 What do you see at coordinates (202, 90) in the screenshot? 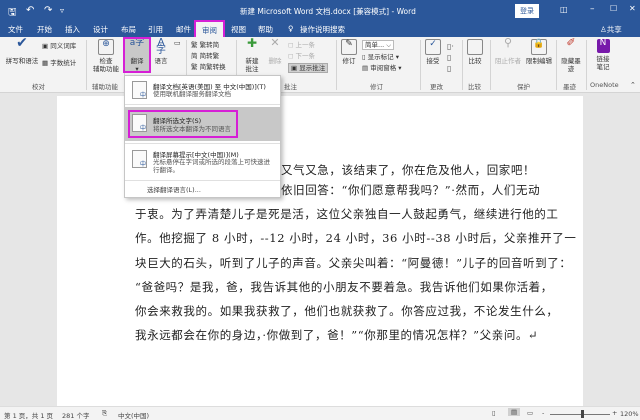
I see `translate-document-item: 中 翻译文档[英语(美国) 至 中文(中国)](T) 使用联机翻译服务翻译文档` at bounding box center [202, 90].